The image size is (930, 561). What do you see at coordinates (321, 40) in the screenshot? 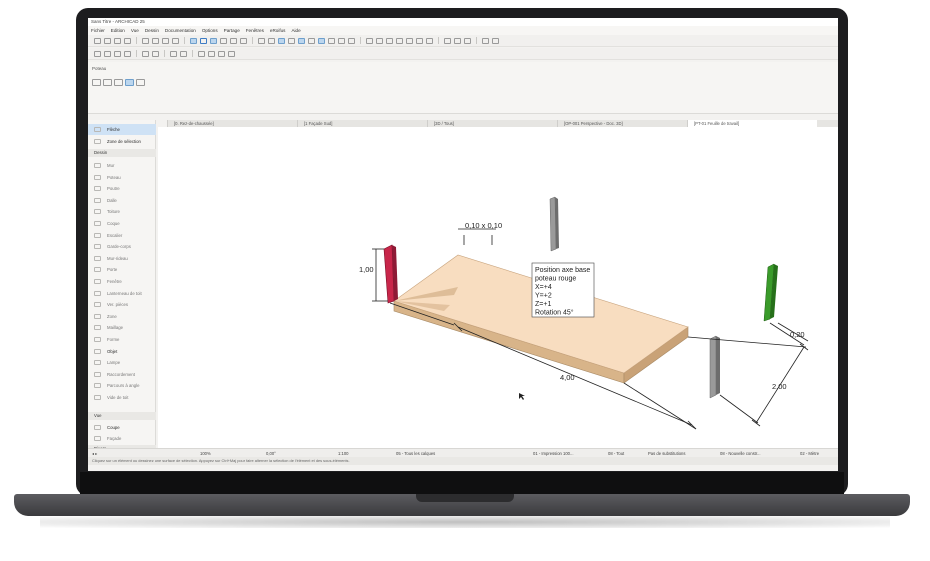
I see `gear-icon` at bounding box center [321, 40].